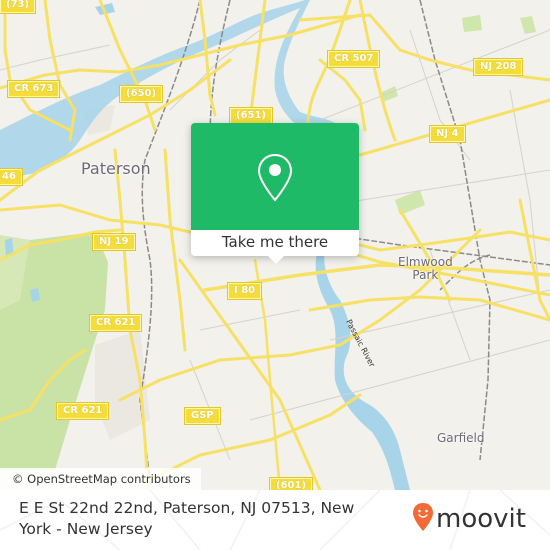 The width and height of the screenshot is (550, 550). What do you see at coordinates (275, 243) in the screenshot?
I see `take-me-there-button: Take me there` at bounding box center [275, 243].